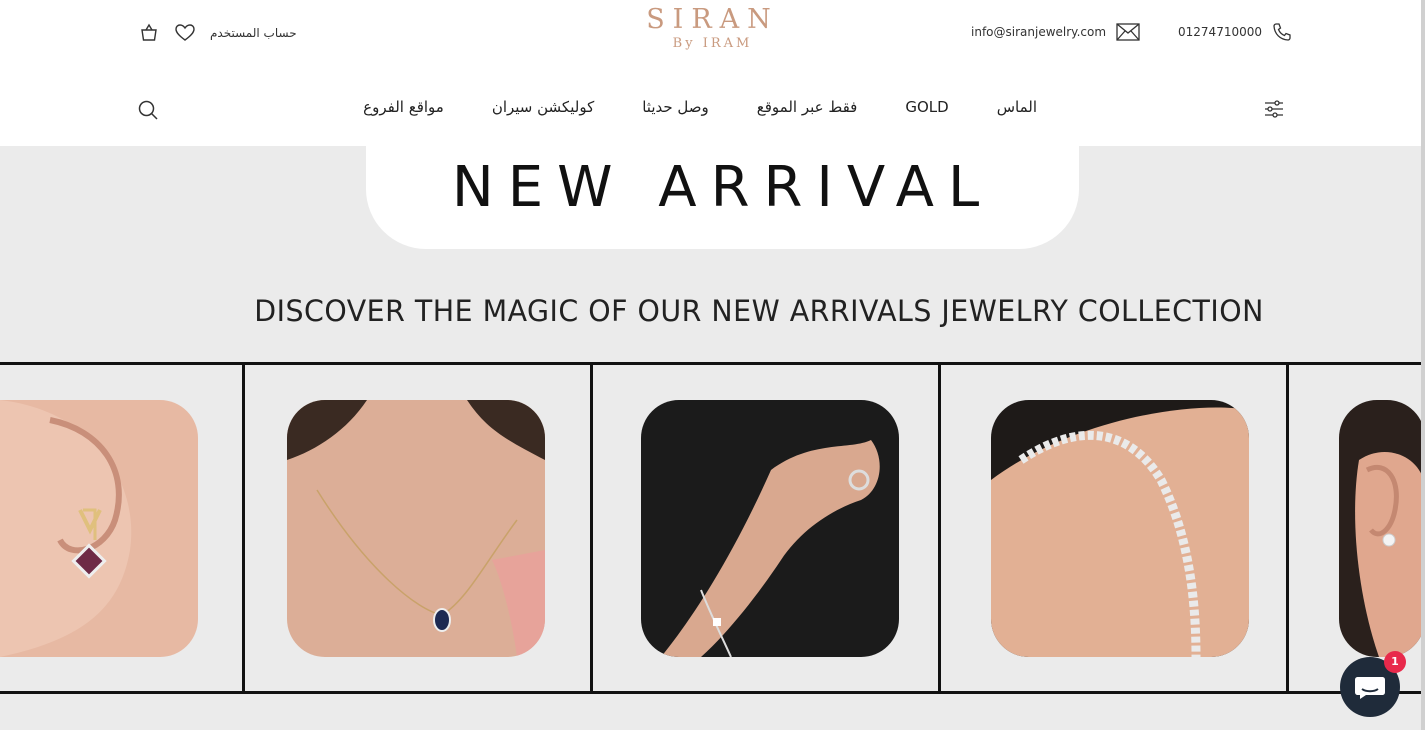 The image size is (1425, 730). Describe the element at coordinates (1038, 32) in the screenshot. I see `email-link: info@siranjewelry.com` at that location.